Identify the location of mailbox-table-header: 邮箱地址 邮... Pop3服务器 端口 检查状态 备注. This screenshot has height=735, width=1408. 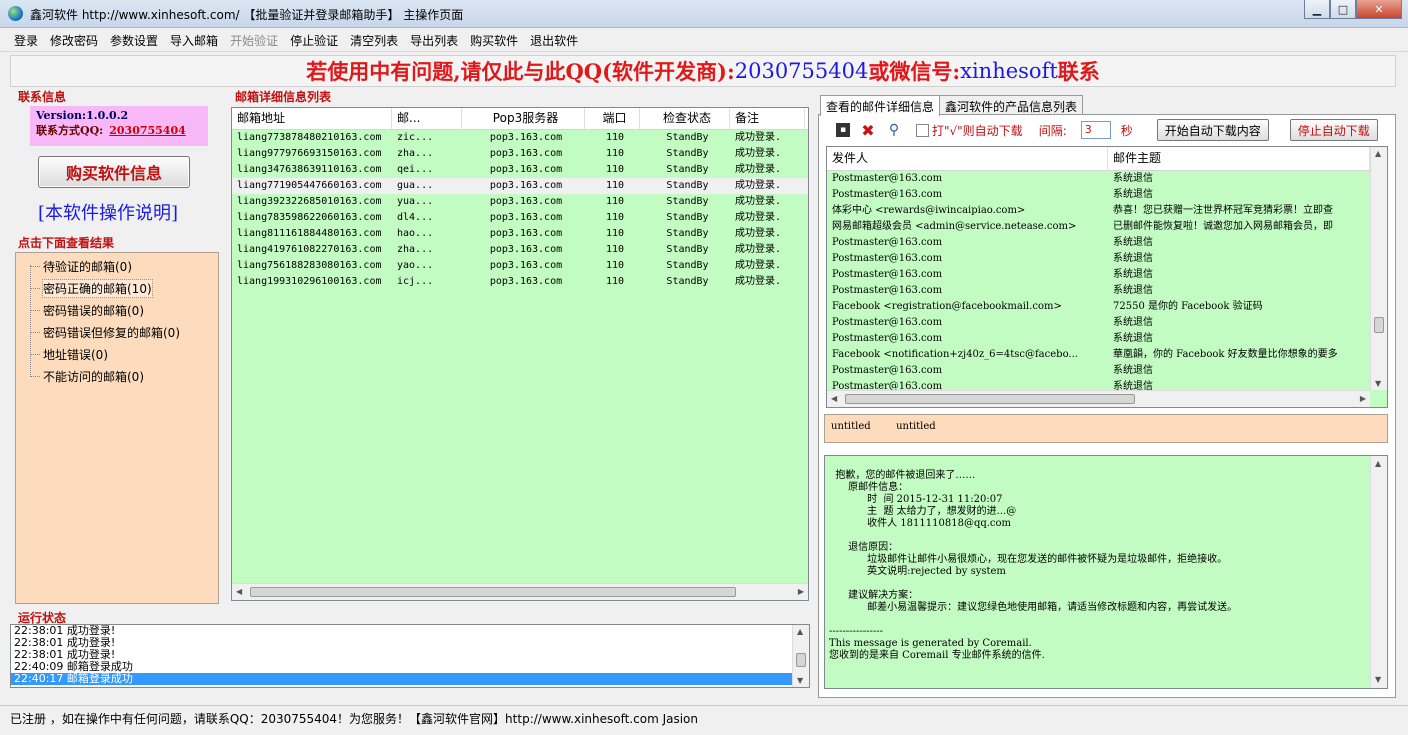
(520, 119).